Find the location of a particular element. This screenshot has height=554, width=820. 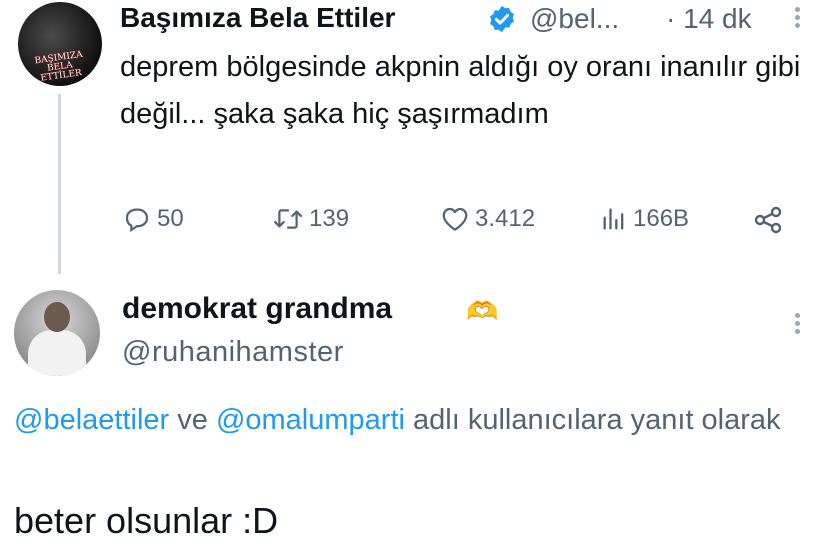

reply-icon is located at coordinates (137, 220).